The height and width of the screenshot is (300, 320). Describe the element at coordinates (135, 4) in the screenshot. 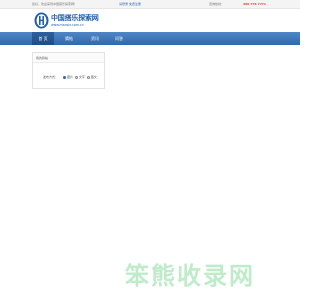

I see `register-link: 免费注册` at that location.